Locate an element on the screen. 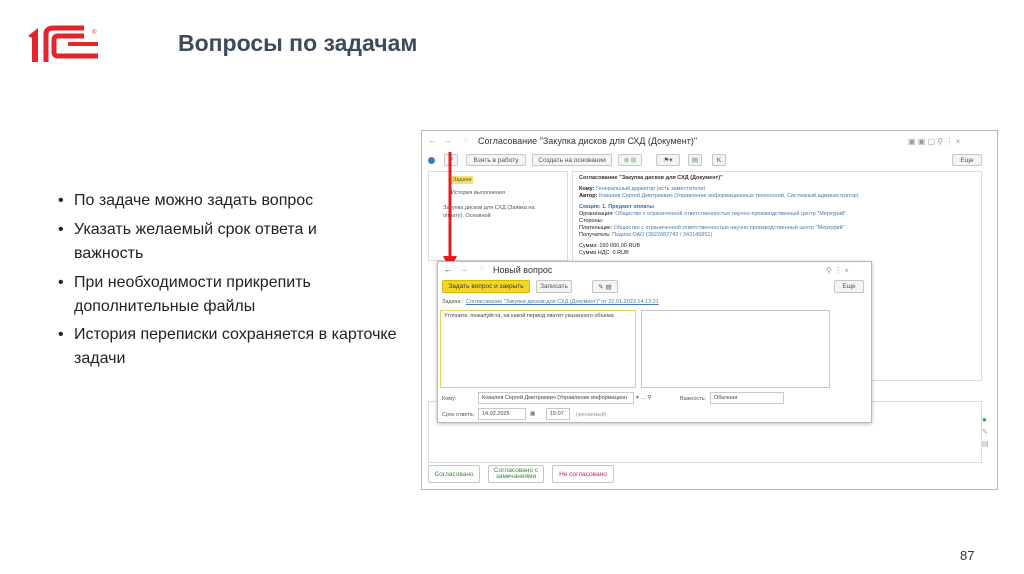 Image resolution: width=1024 pixels, height=574 pixels. parties-label: Стороны: is located at coordinates (591, 221).